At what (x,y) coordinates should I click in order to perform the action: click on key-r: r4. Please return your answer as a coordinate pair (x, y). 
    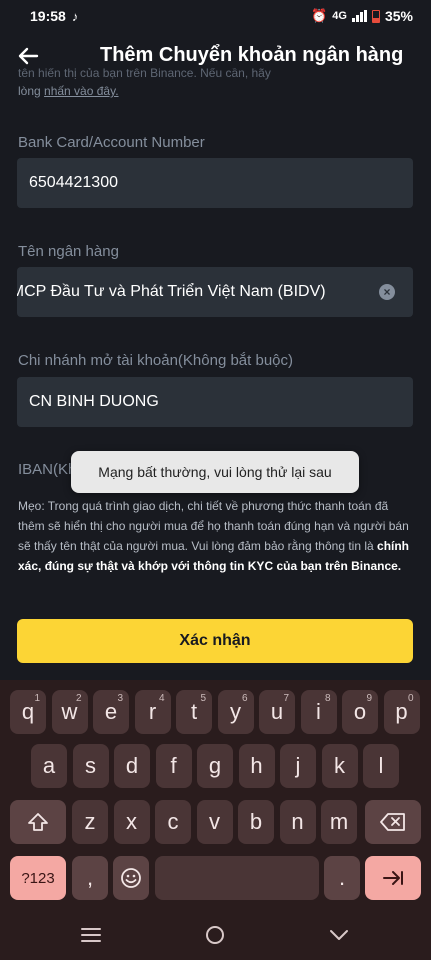
    Looking at the image, I should click on (152, 712).